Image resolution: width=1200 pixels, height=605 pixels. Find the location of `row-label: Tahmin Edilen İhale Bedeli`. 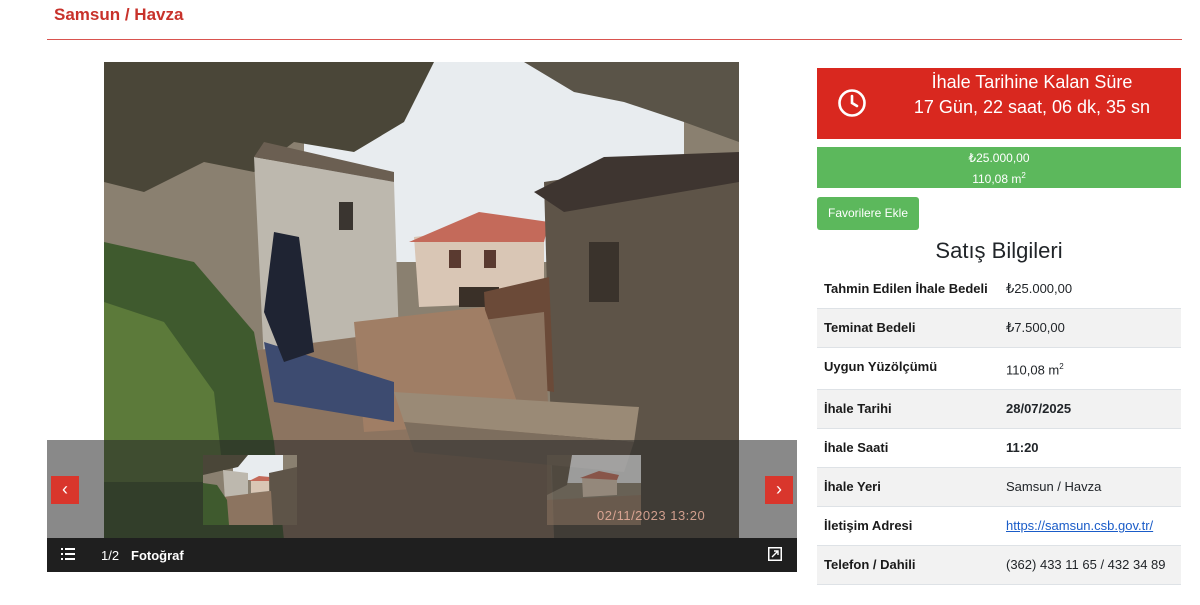

row-label: Tahmin Edilen İhale Bedeli is located at coordinates (908, 289).